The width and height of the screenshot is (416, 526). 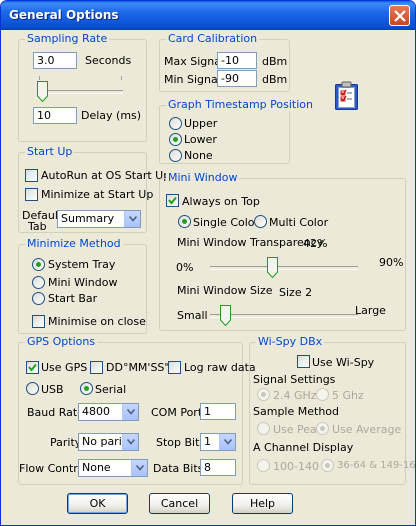 What do you see at coordinates (194, 61) in the screenshot?
I see `max-signal-label: Max Signal` at bounding box center [194, 61].